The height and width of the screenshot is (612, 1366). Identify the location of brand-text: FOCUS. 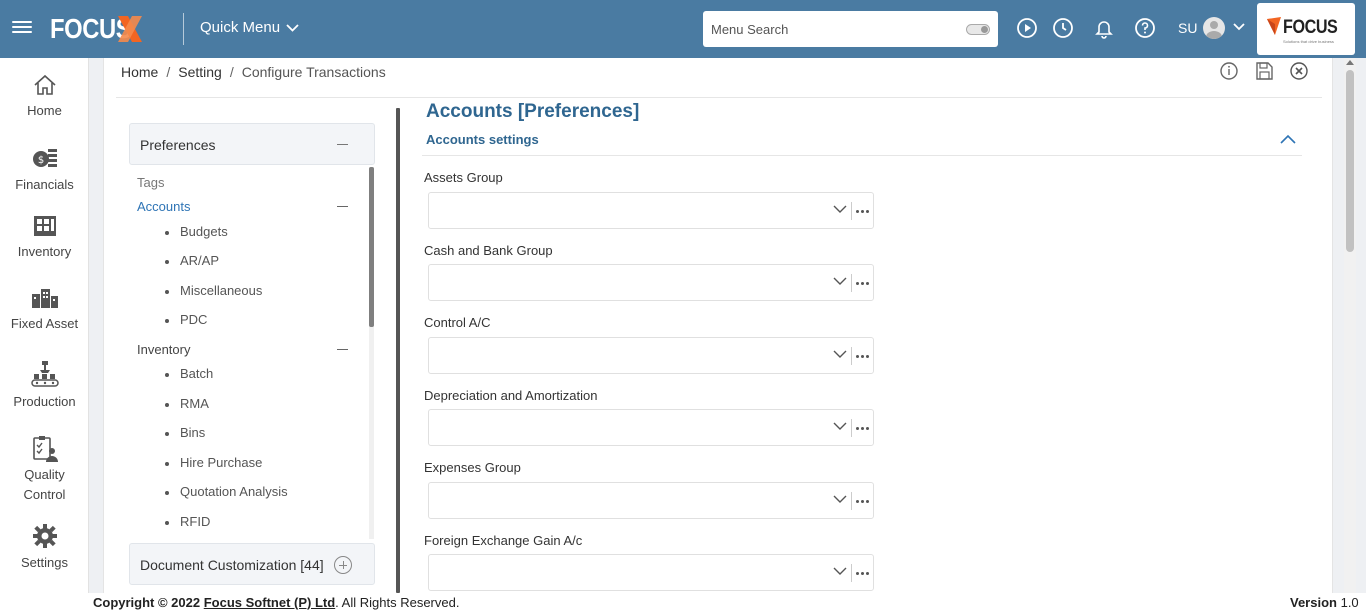
(1310, 27).